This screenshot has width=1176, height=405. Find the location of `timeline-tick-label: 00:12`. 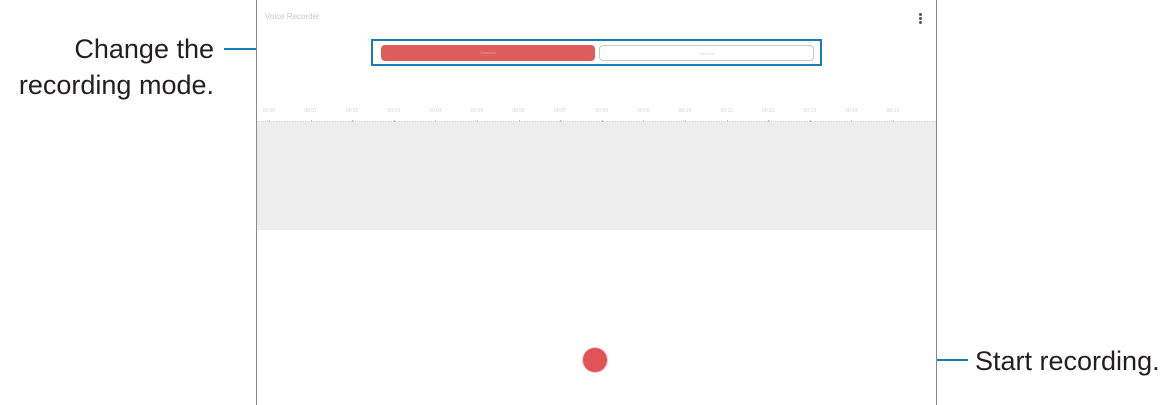

timeline-tick-label: 00:12 is located at coordinates (768, 111).